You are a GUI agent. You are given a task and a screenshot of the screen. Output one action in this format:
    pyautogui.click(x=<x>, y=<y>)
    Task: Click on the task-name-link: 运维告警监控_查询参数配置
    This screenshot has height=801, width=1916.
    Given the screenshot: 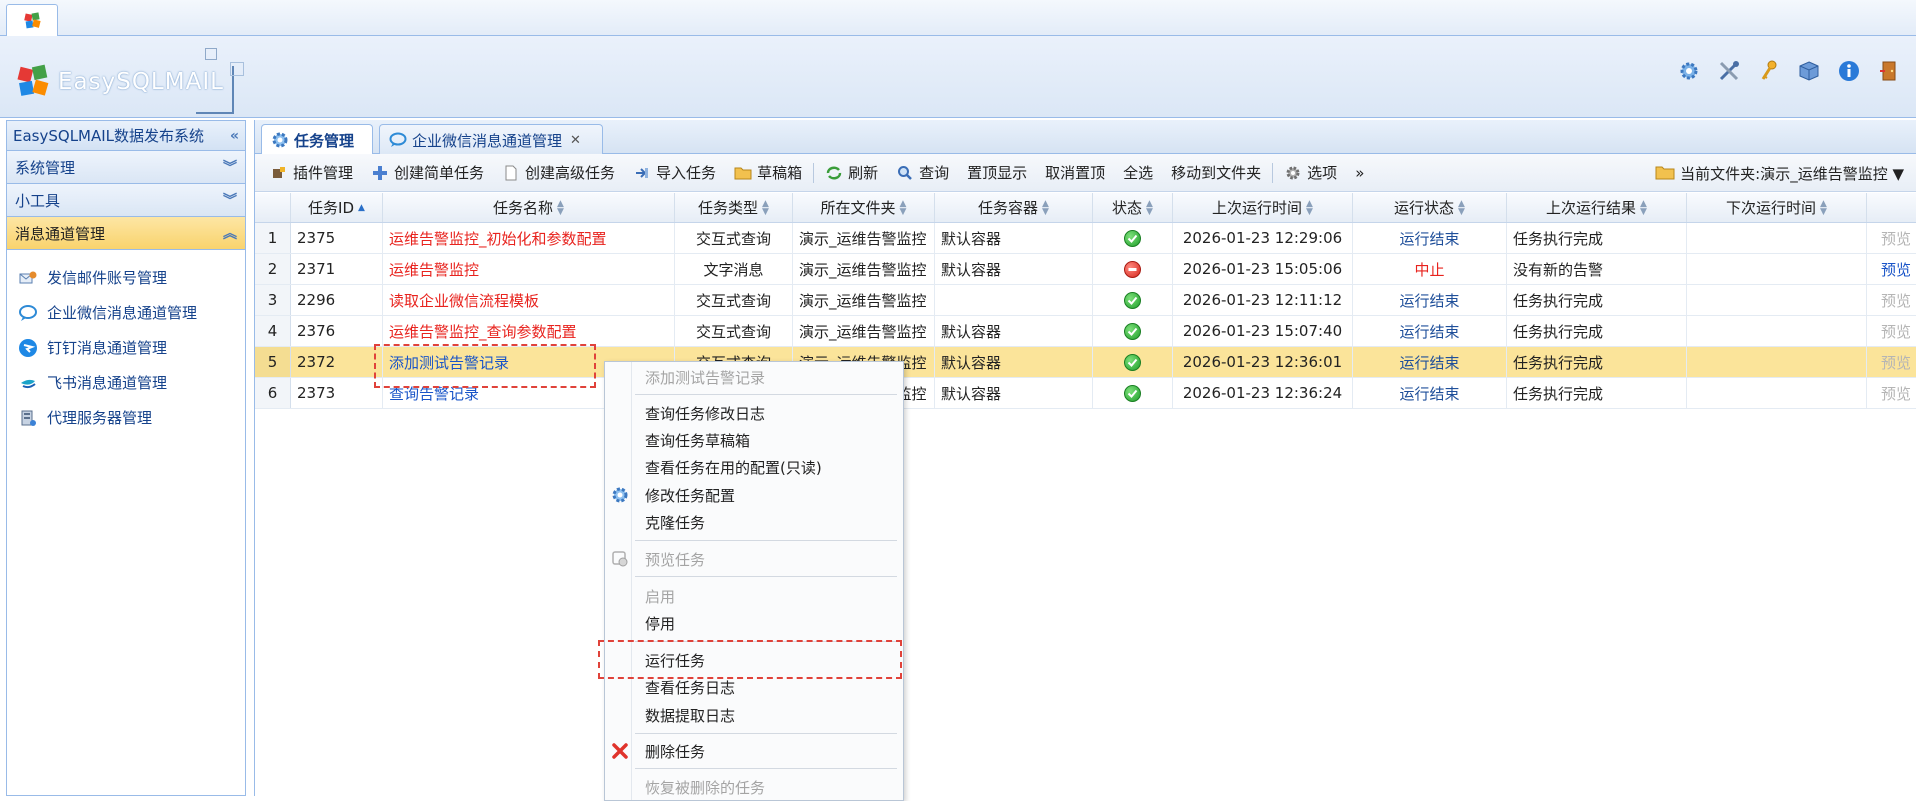 What is the action you would take?
    pyautogui.click(x=529, y=331)
    